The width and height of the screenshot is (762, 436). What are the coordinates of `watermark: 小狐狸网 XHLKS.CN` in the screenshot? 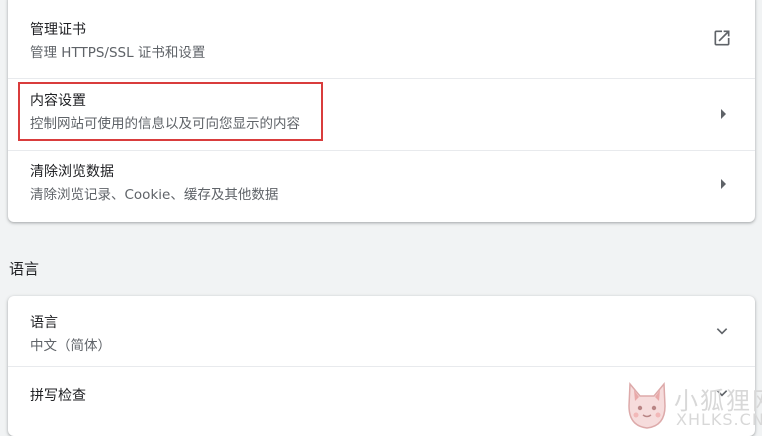 It's located at (693, 405).